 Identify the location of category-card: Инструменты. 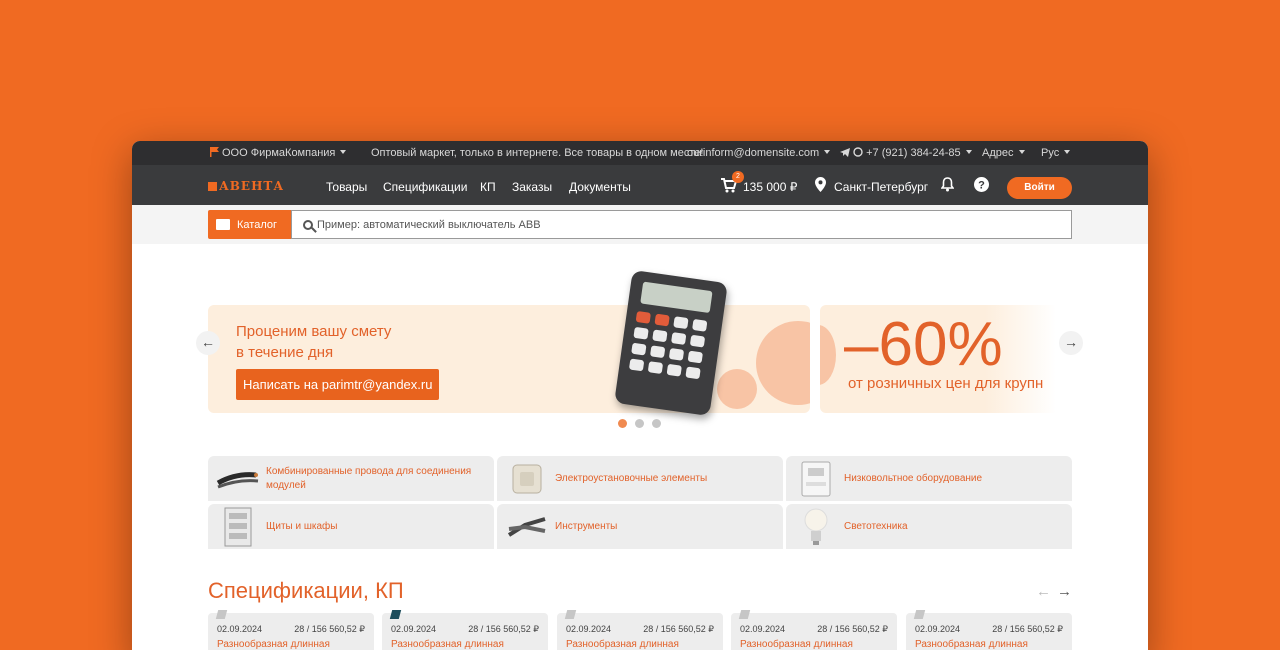
(640, 526).